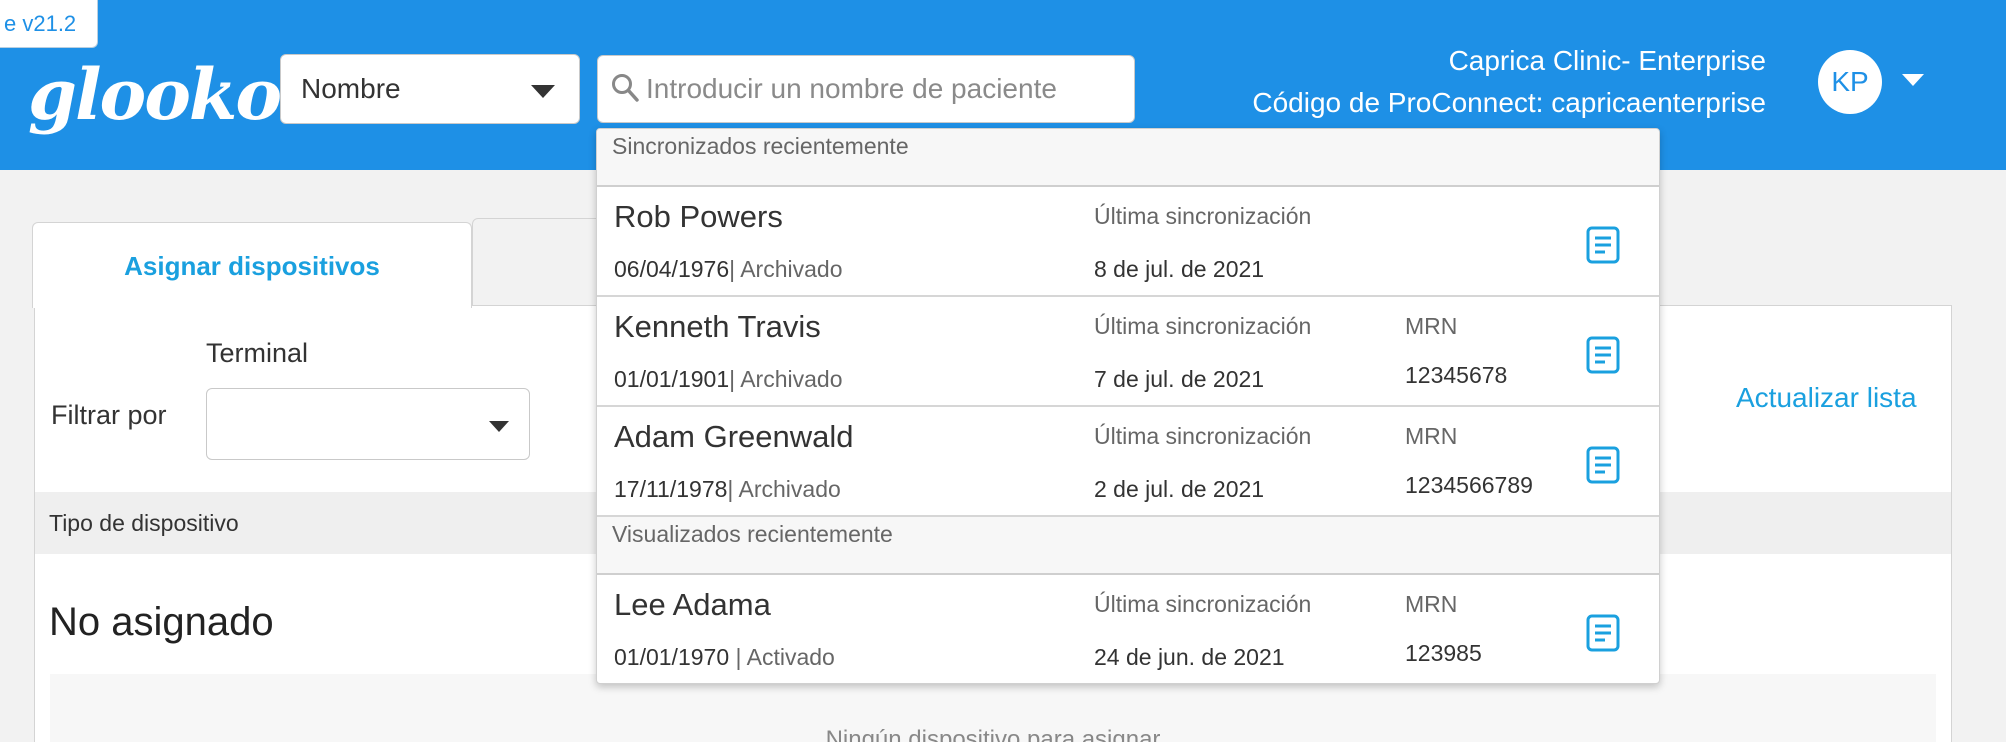  I want to click on patient-meta: 01/01/1901| Archivado, so click(728, 379).